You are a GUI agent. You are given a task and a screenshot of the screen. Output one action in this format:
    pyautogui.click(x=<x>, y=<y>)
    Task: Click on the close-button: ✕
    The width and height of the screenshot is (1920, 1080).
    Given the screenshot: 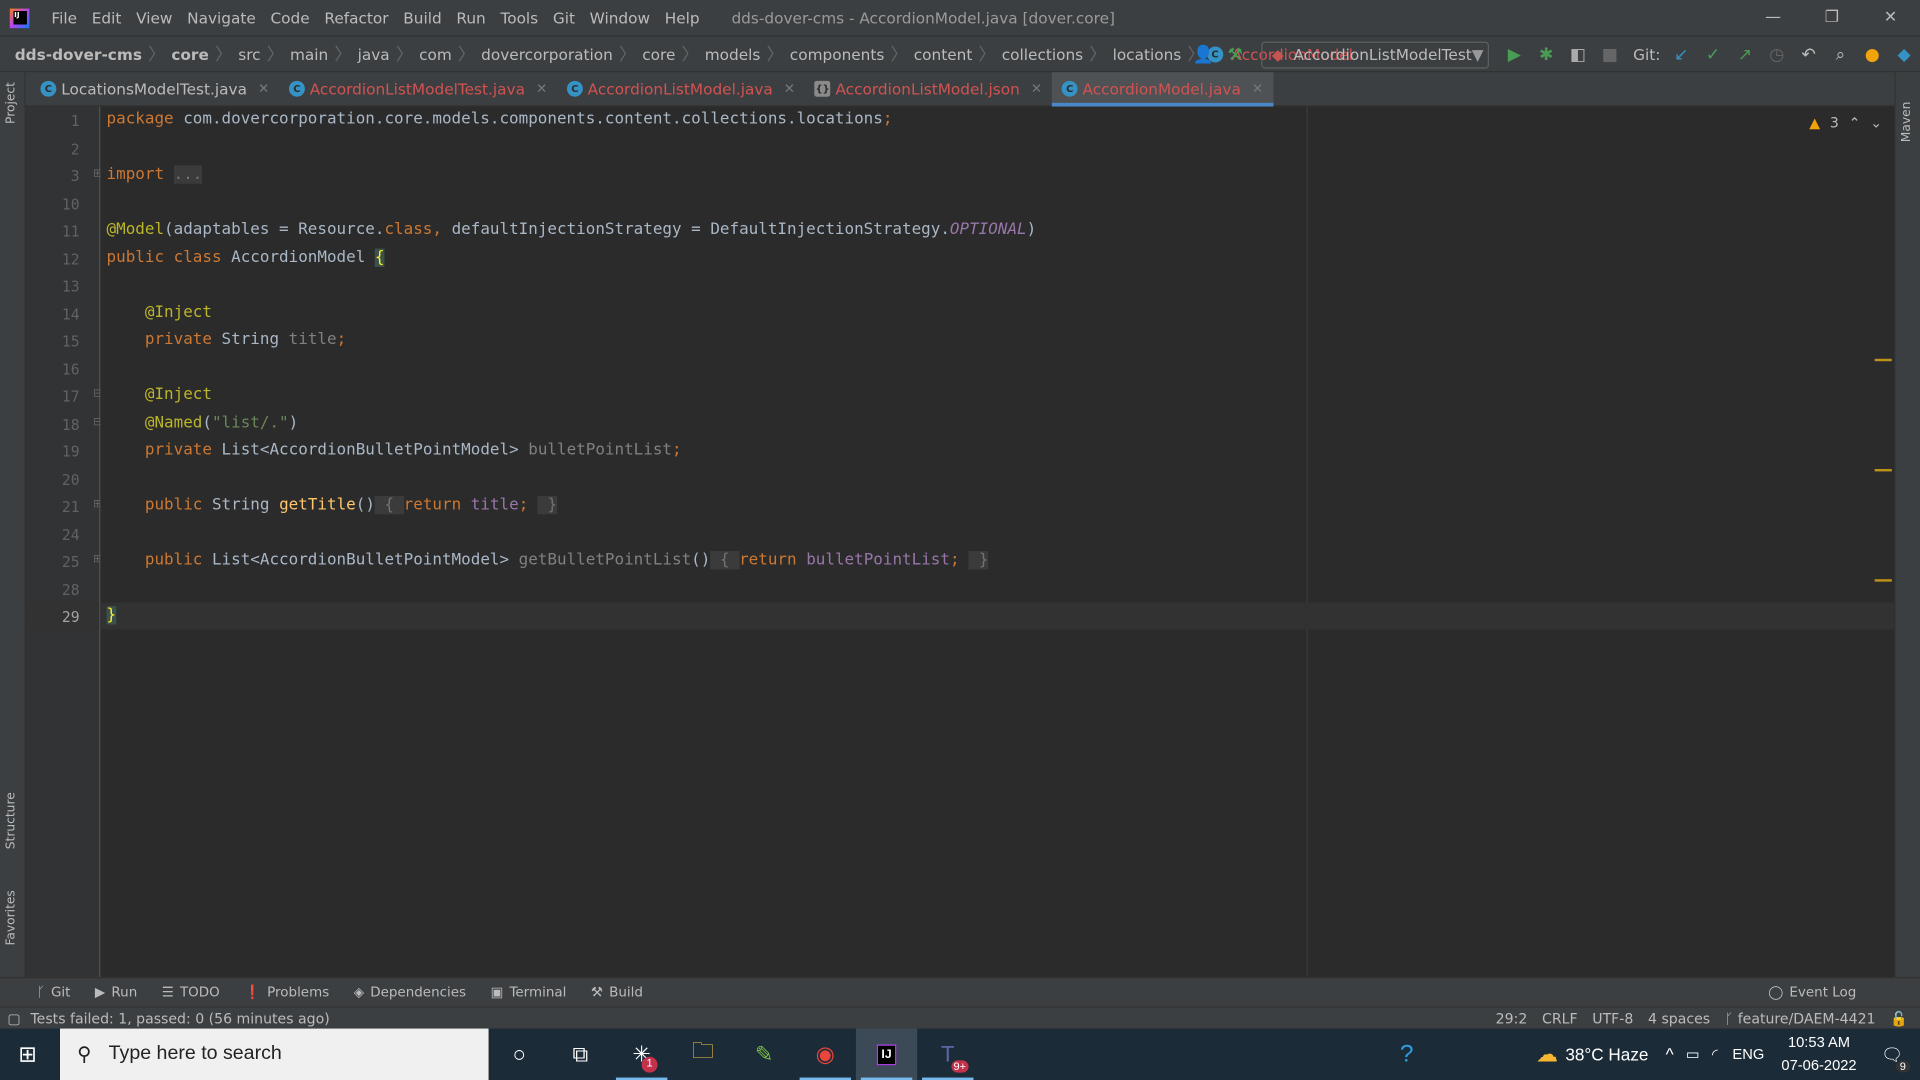 What is the action you would take?
    pyautogui.click(x=1890, y=18)
    